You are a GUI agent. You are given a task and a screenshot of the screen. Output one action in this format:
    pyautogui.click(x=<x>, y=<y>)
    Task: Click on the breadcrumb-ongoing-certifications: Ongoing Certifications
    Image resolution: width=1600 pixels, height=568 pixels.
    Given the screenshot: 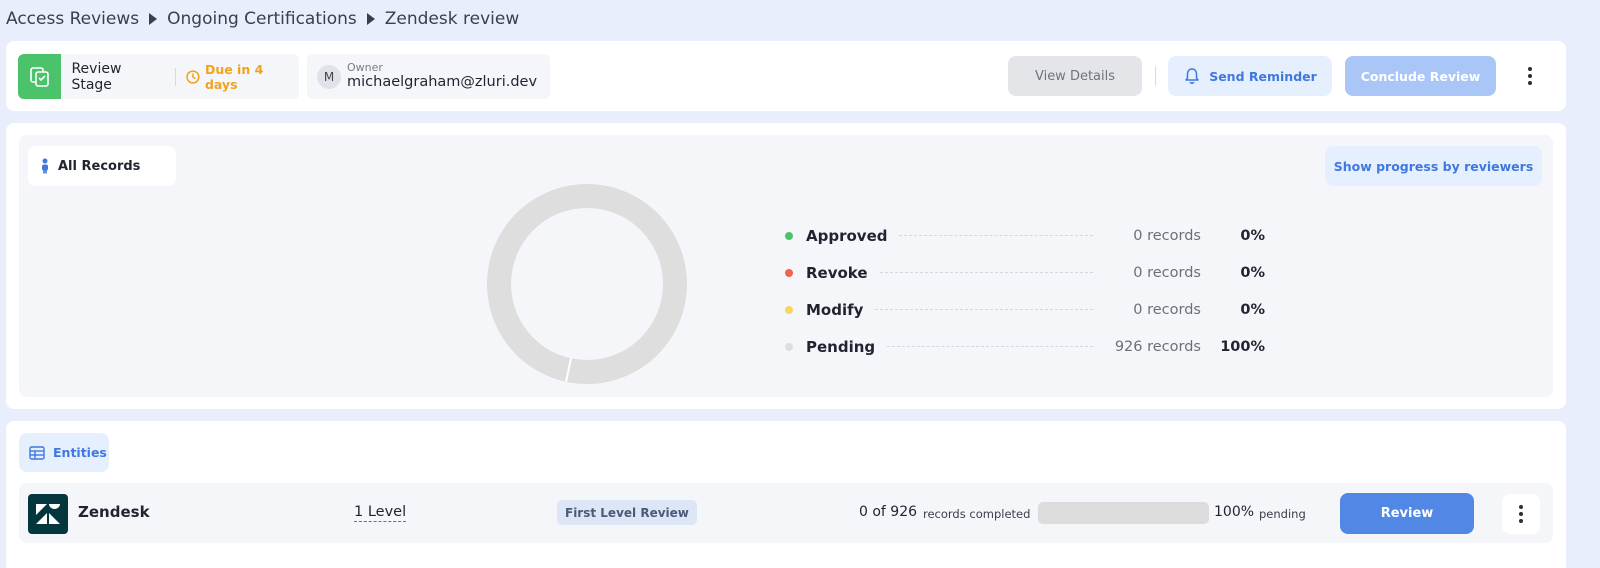 What is the action you would take?
    pyautogui.click(x=262, y=19)
    